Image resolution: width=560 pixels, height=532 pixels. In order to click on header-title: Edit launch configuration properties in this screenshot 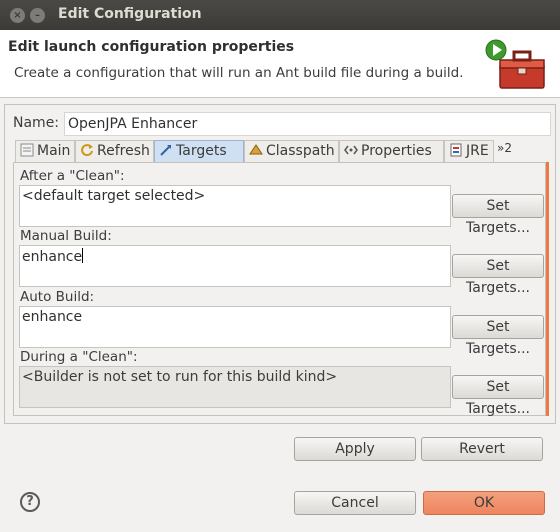, I will do `click(151, 47)`.